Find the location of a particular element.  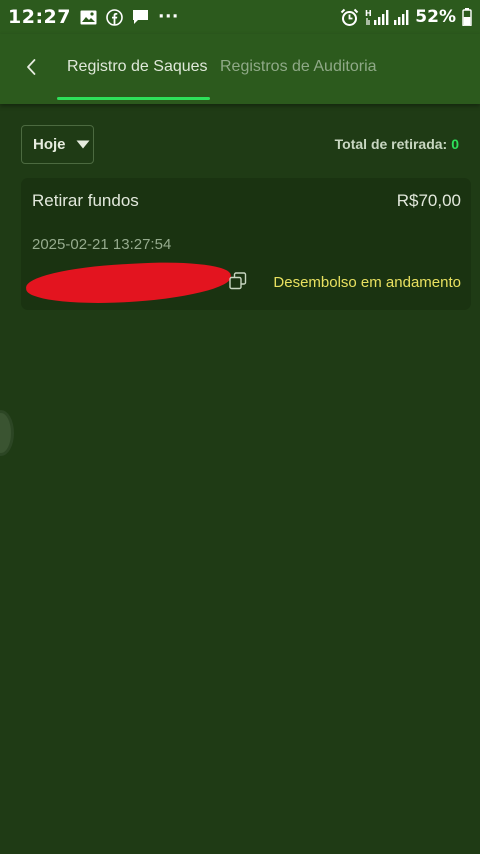

record-datetime: 2025-02-21 13:27:54 is located at coordinates (102, 244).